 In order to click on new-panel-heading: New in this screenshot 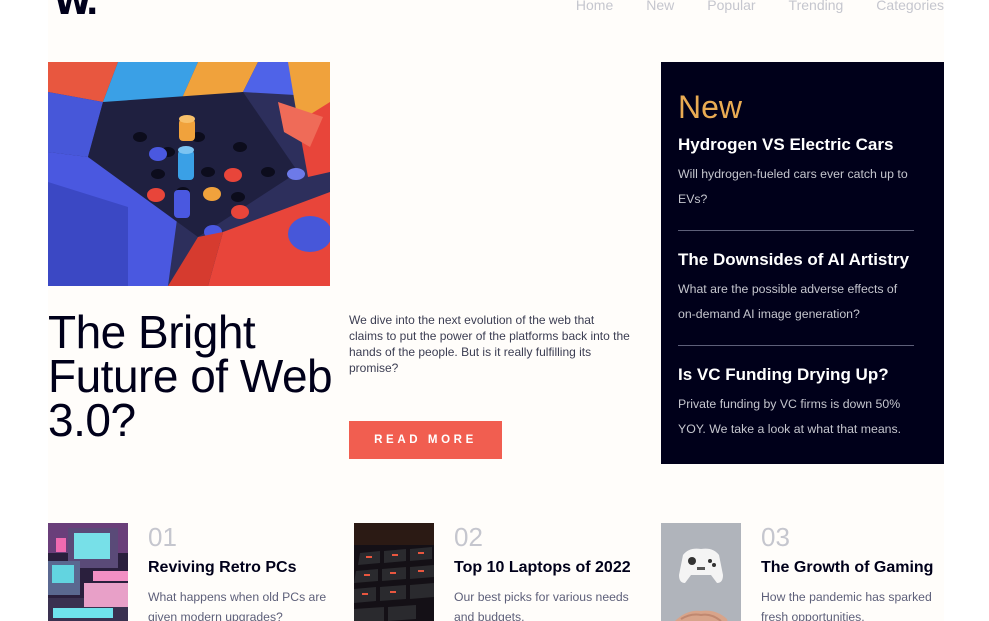, I will do `click(710, 107)`.